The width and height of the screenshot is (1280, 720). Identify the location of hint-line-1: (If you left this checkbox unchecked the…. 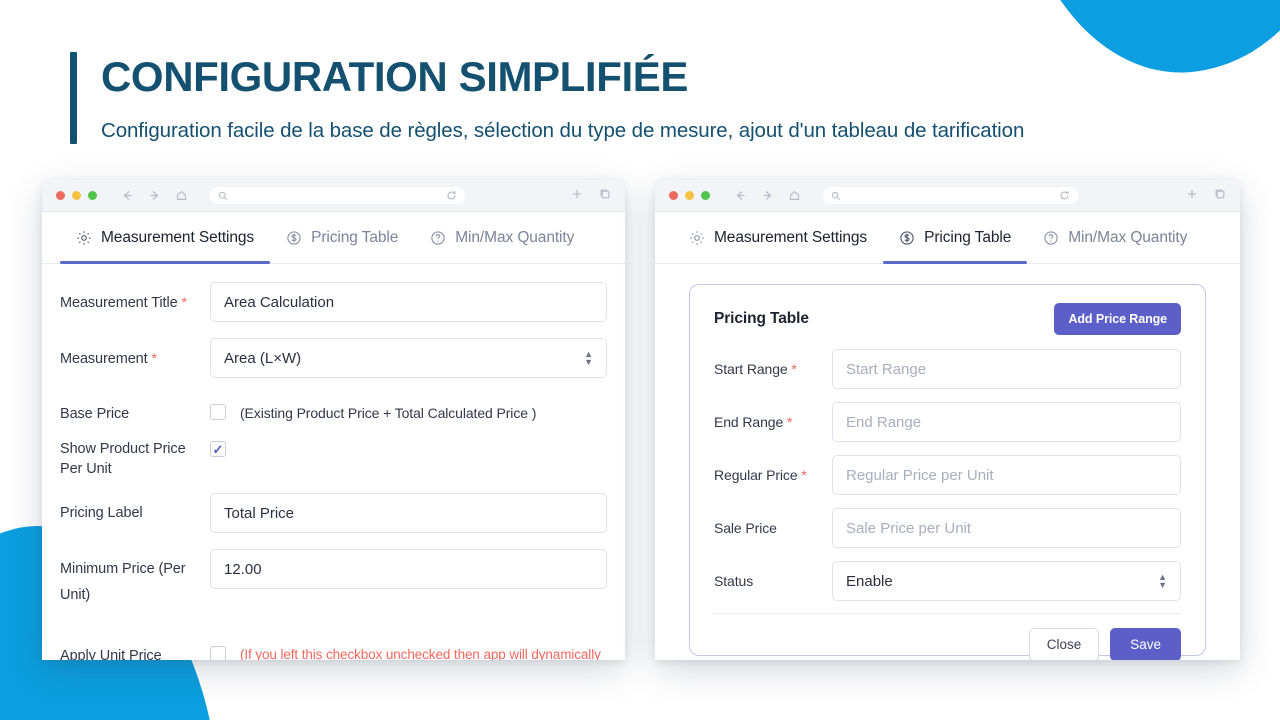
(420, 653).